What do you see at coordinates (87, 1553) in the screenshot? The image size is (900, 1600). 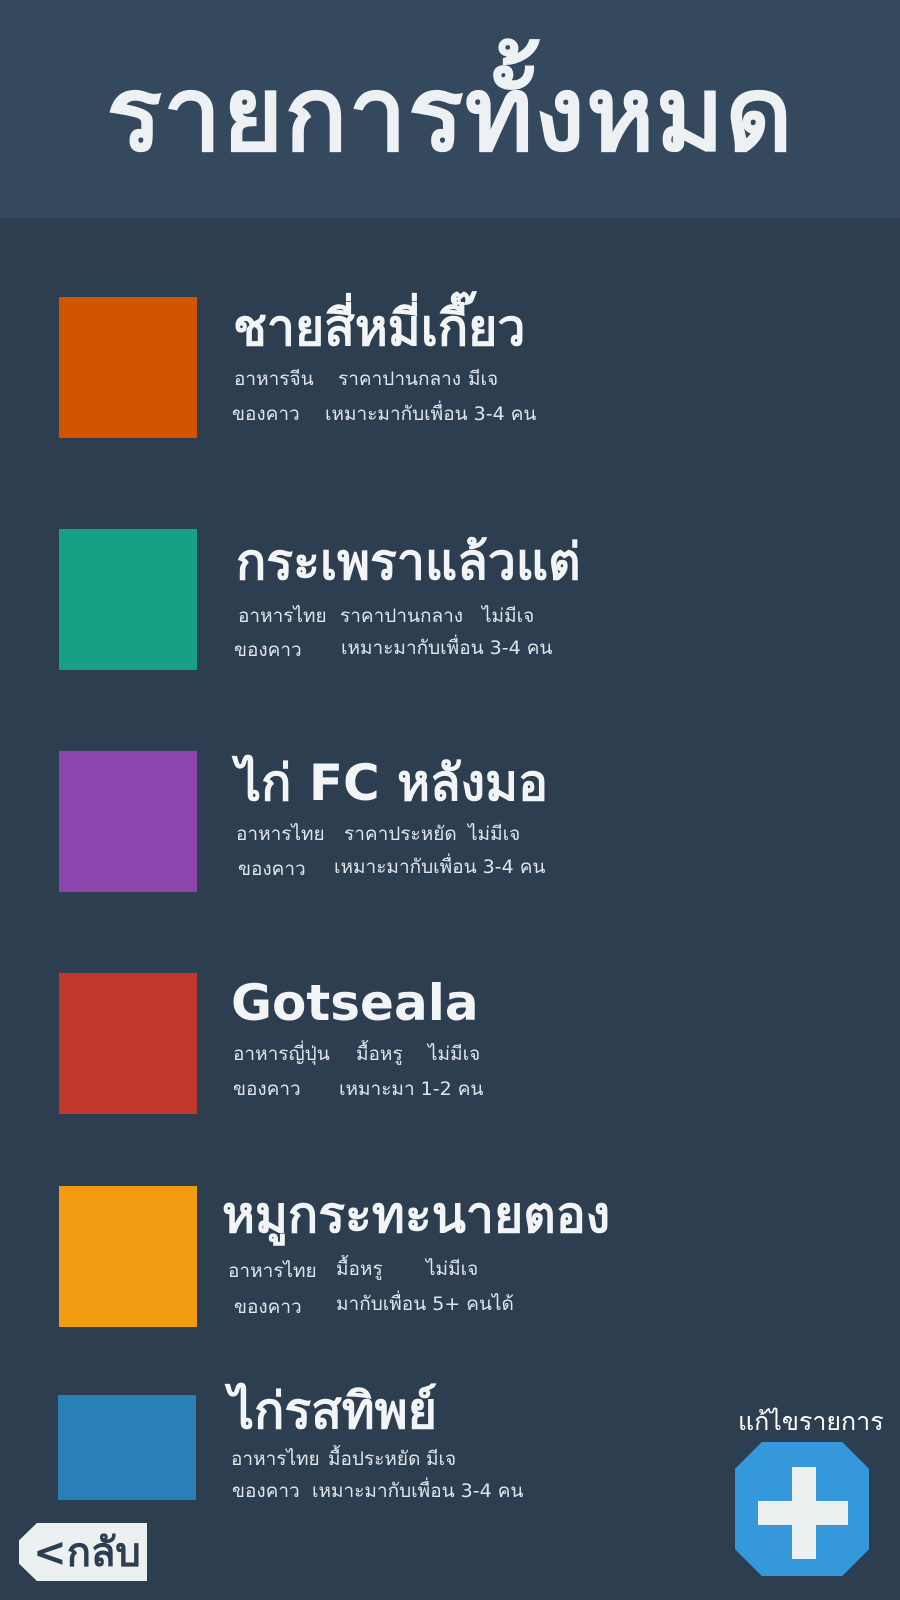 I see `back-button-label: <กลับ` at bounding box center [87, 1553].